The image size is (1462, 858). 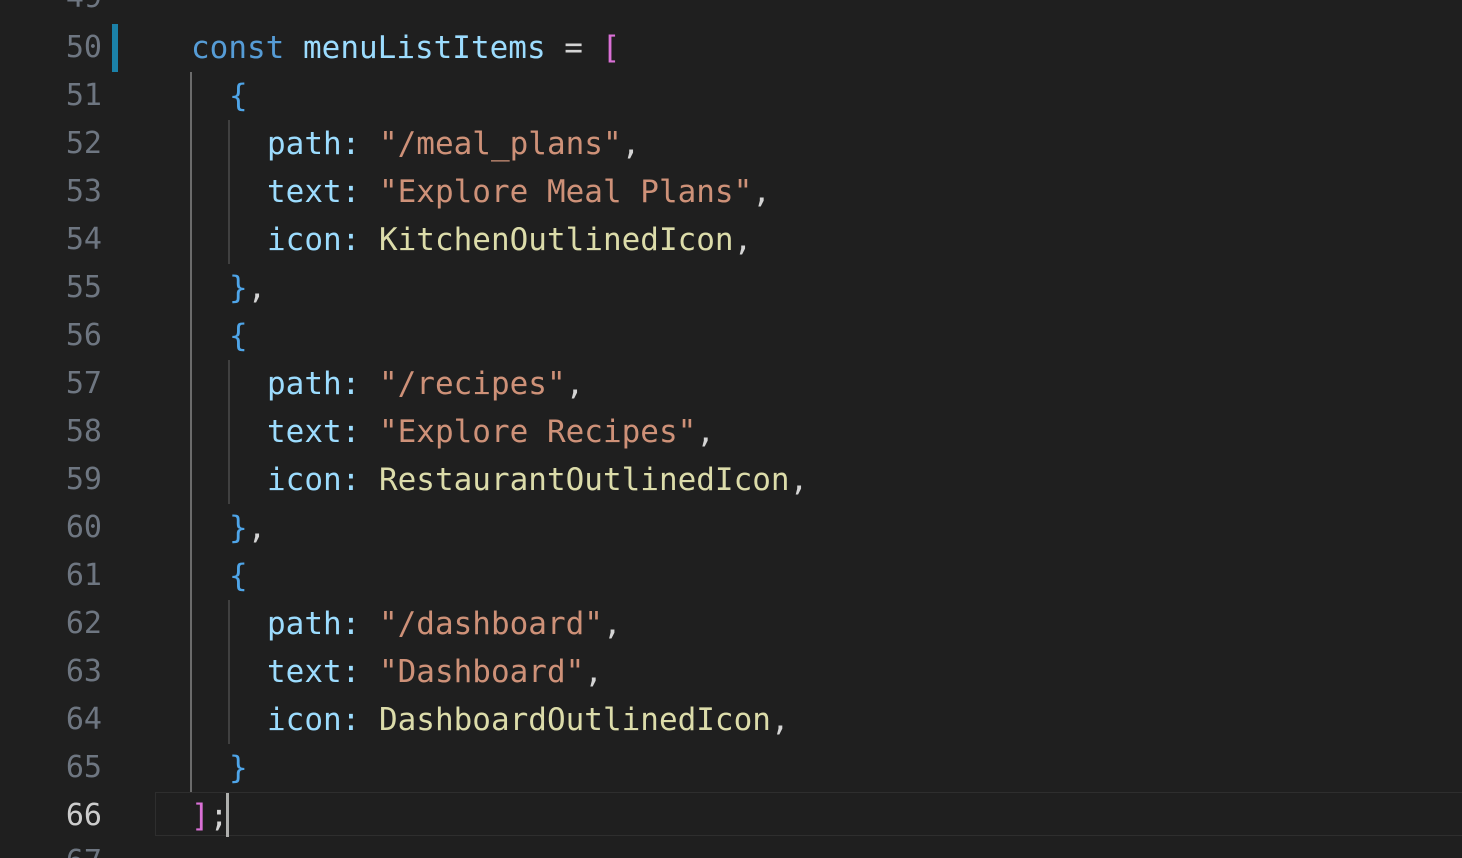 I want to click on code-line: 59 icon: RestaurantOutlinedIcon,, so click(x=731, y=480).